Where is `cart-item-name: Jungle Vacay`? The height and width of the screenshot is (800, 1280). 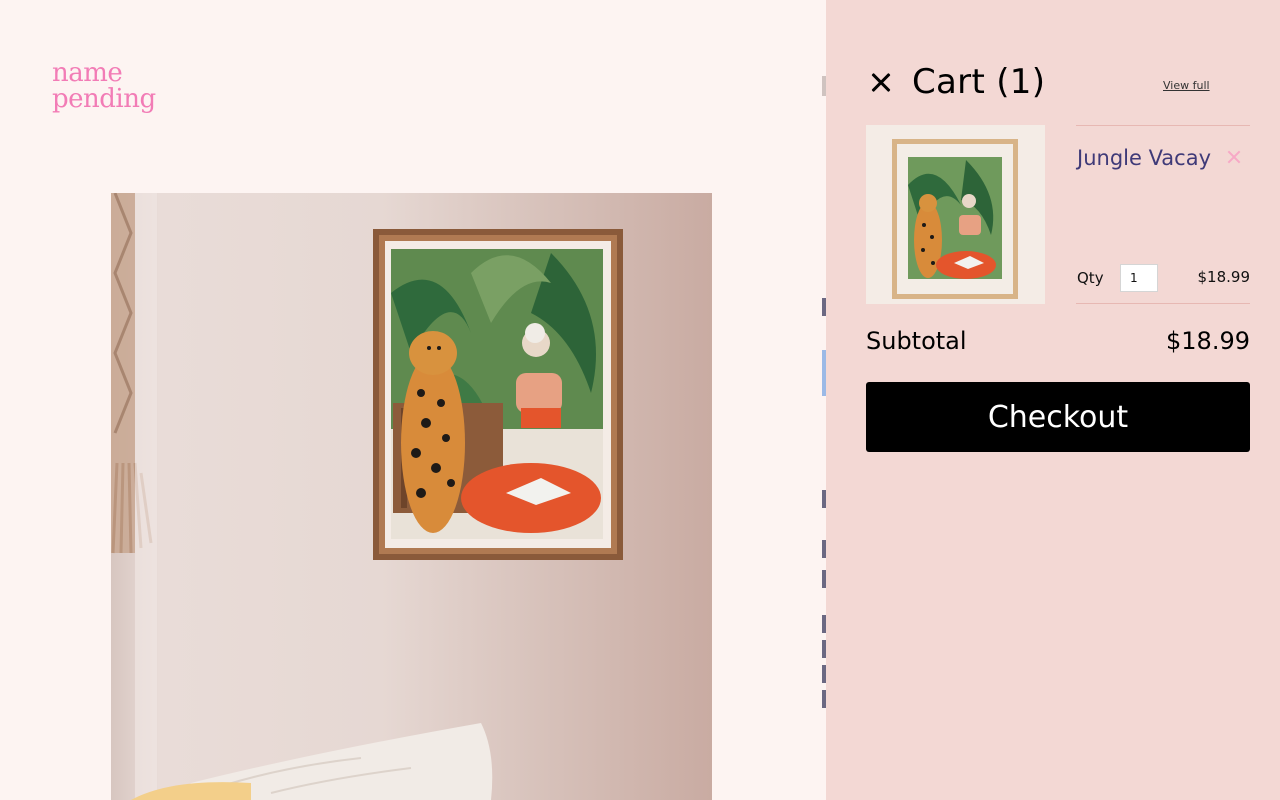
cart-item-name: Jungle Vacay is located at coordinates (1144, 158).